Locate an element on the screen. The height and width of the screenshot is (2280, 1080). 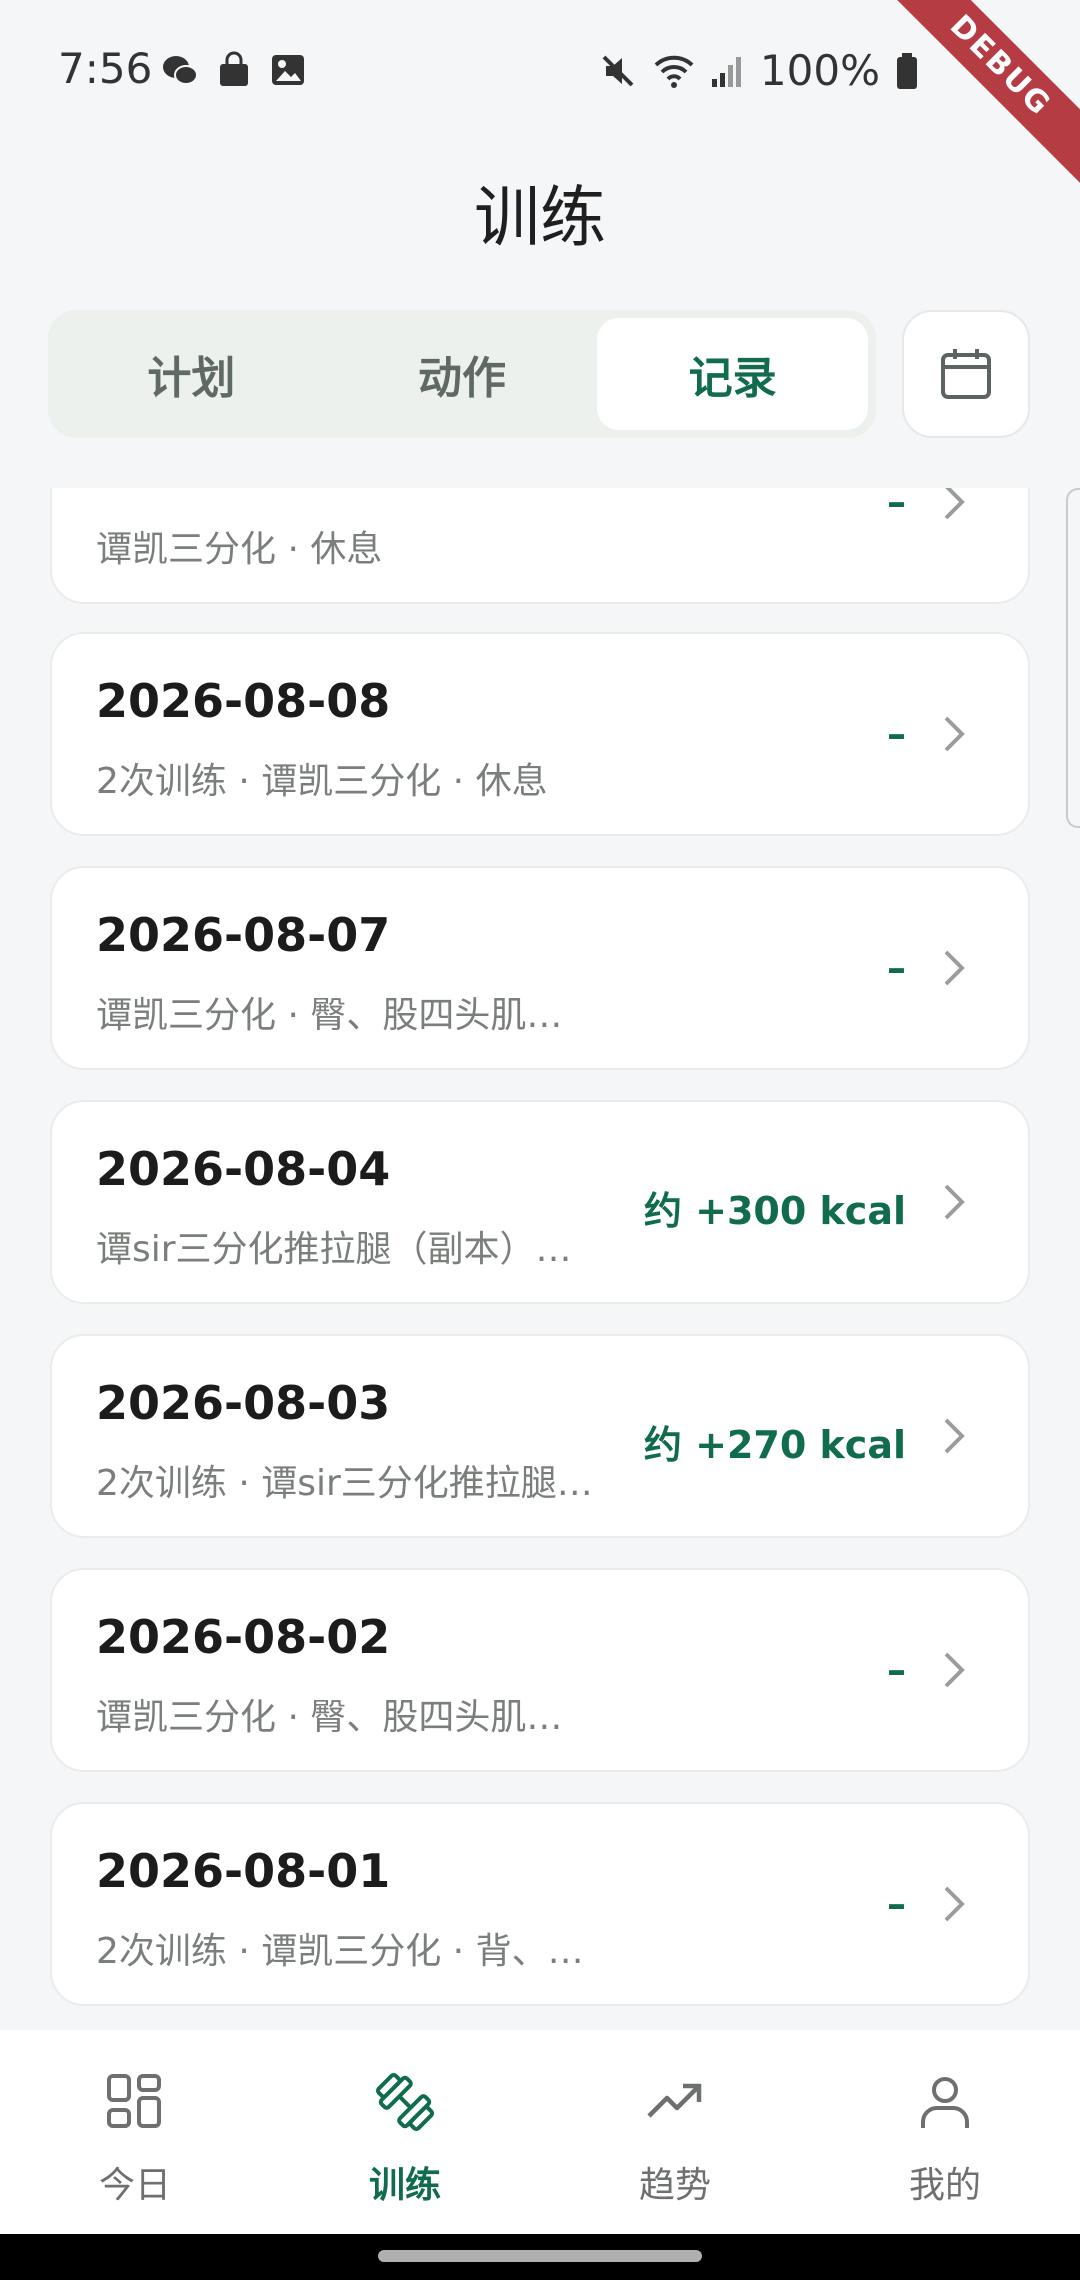
nav-item-trends: 趋势 is located at coordinates (675, 2132).